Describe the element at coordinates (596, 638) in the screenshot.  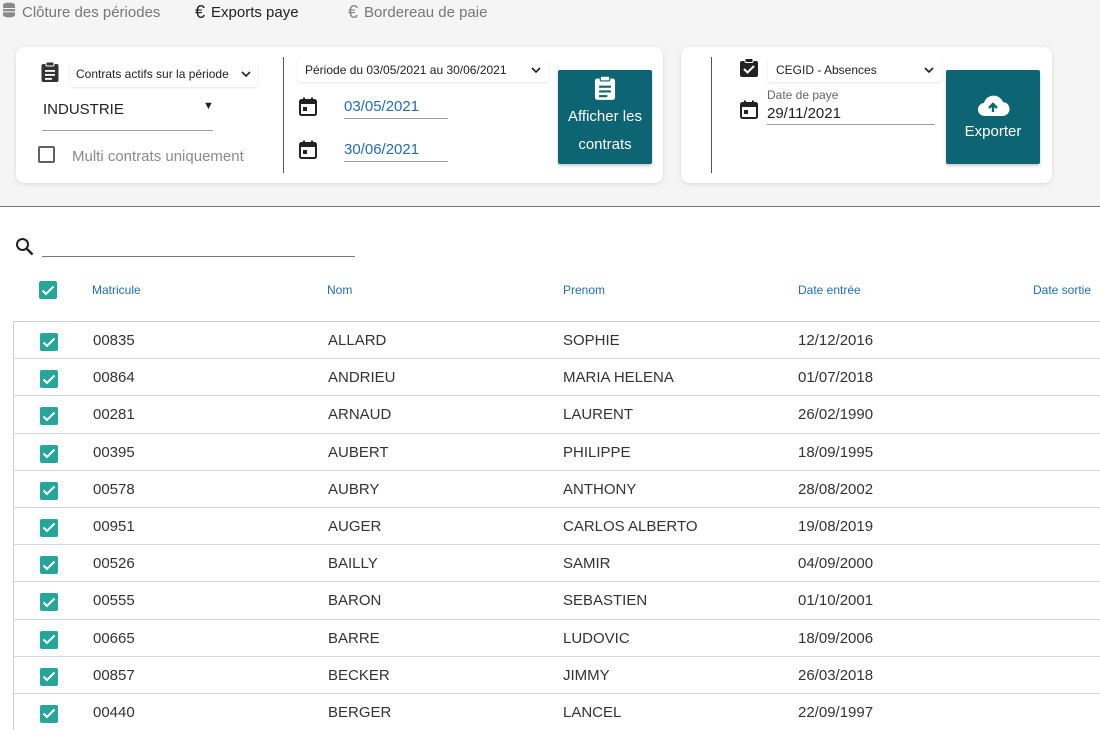
I see `cell-prenom: LUDOVIC` at that location.